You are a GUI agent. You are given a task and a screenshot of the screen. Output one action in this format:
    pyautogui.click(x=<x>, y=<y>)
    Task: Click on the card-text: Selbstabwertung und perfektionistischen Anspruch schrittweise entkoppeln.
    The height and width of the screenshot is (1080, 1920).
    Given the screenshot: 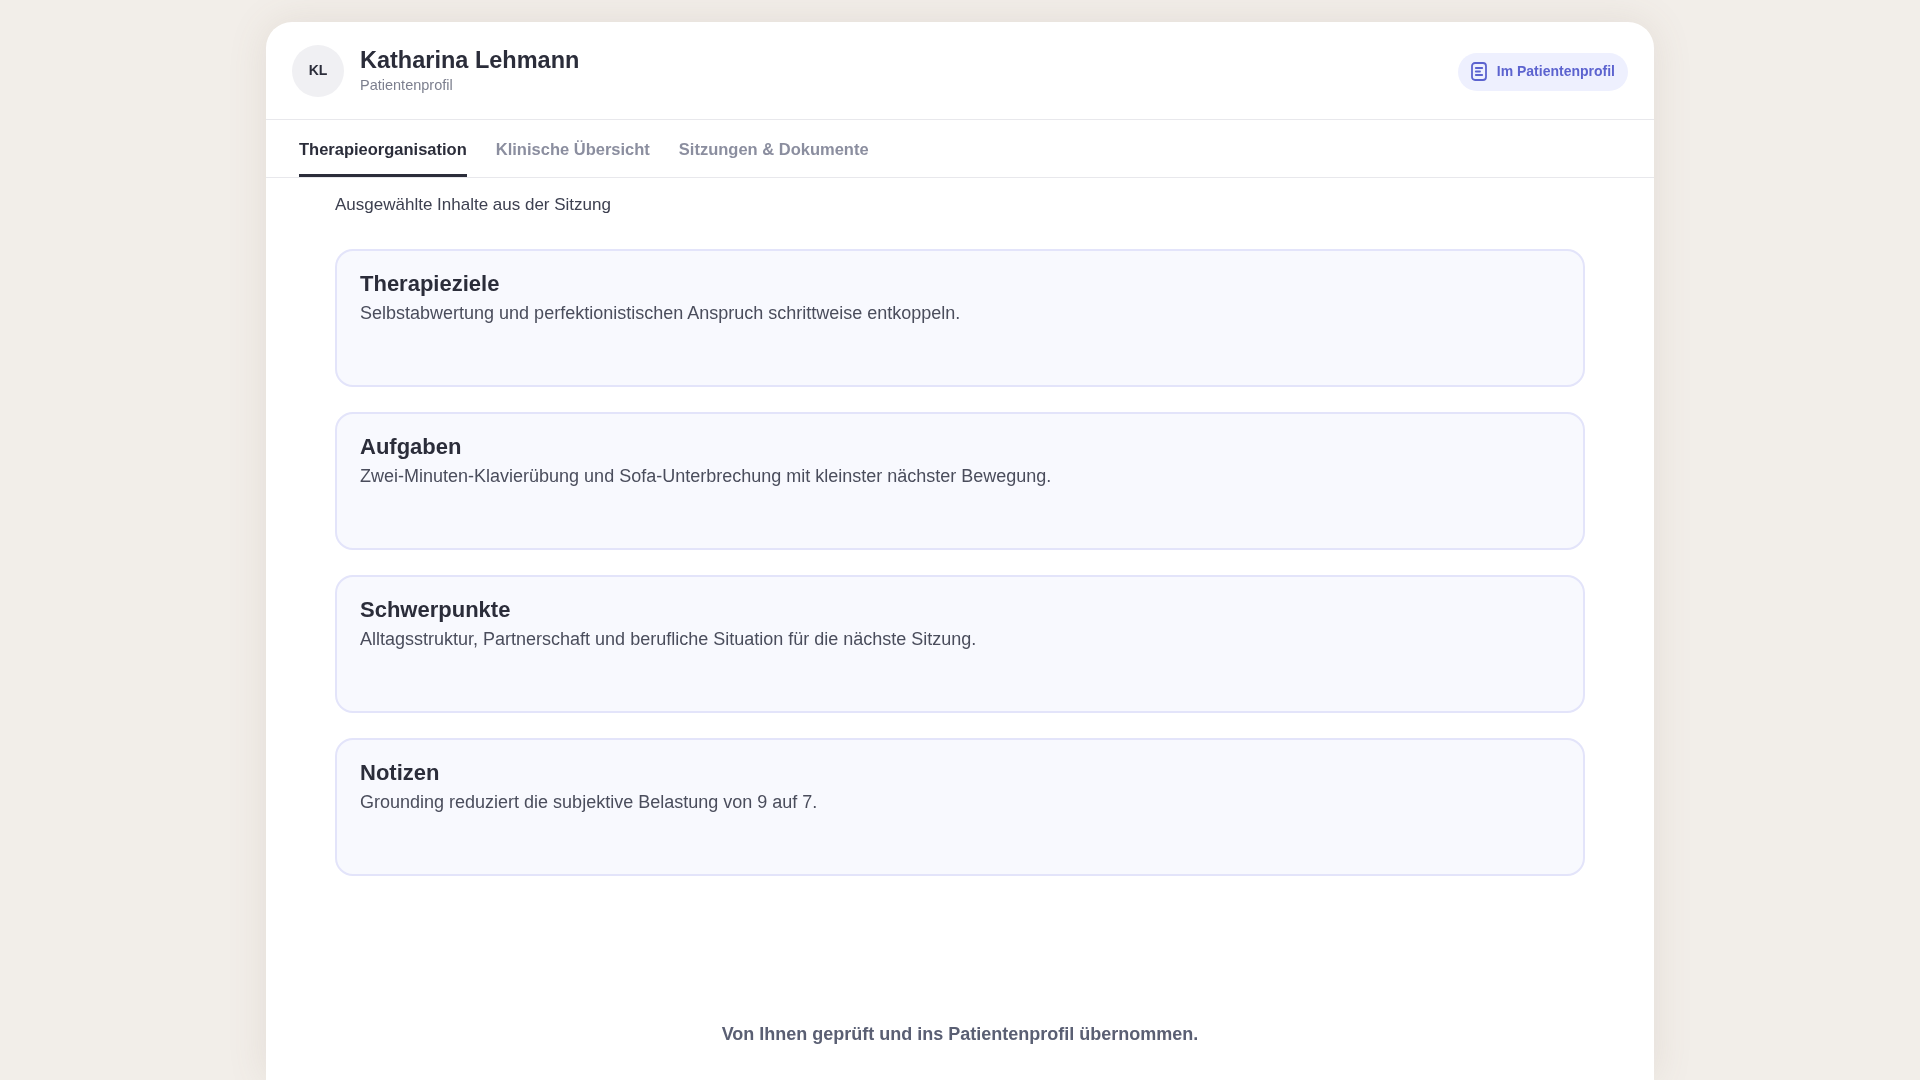 What is the action you would take?
    pyautogui.click(x=661, y=313)
    